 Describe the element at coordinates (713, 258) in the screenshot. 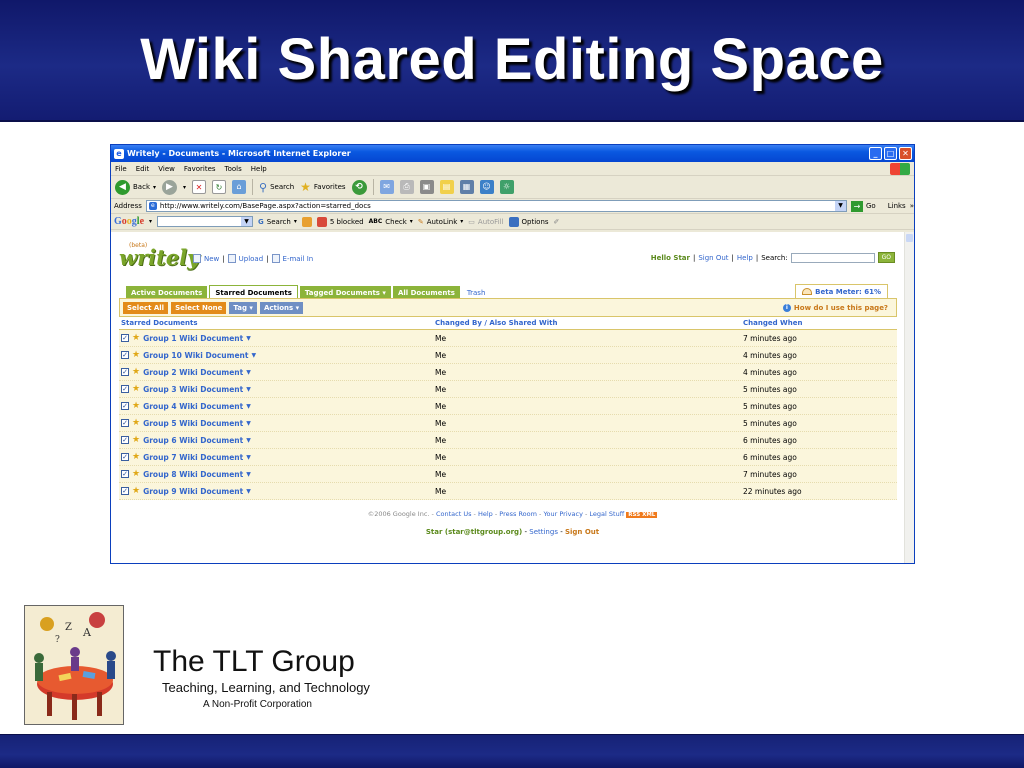

I see `sign-out-link: Sign Out` at that location.